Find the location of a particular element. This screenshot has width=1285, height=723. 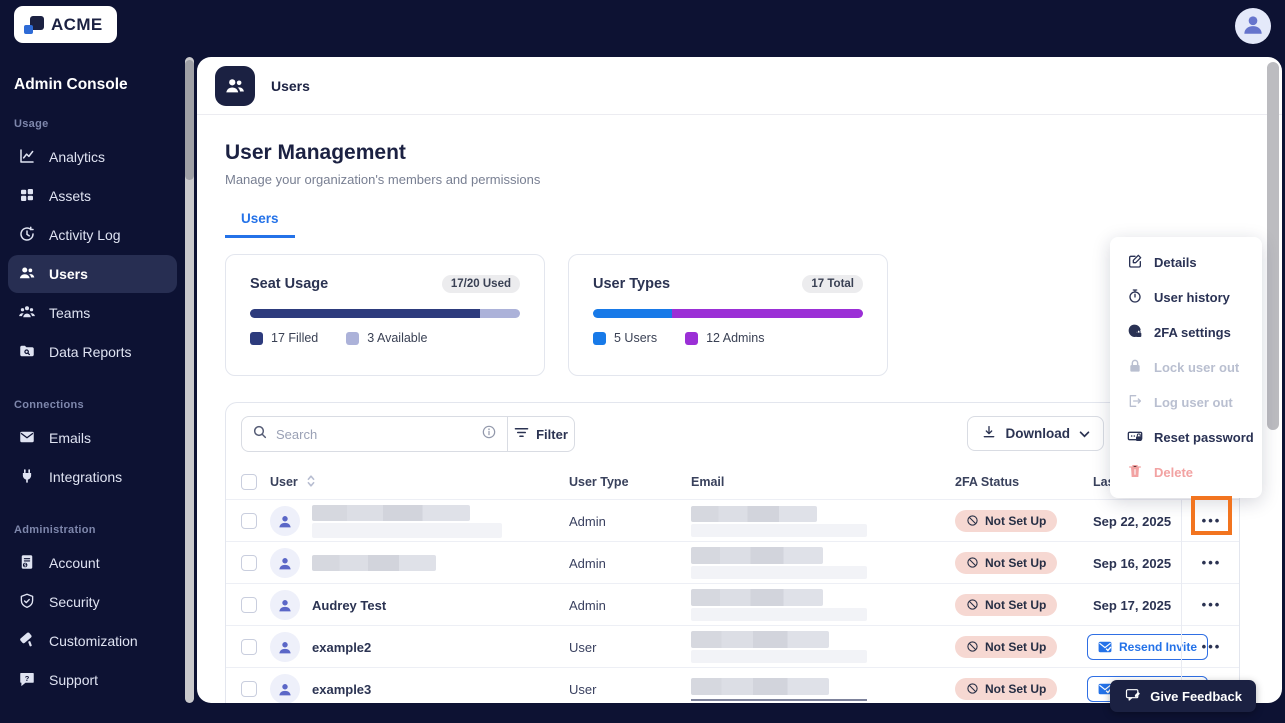

user-name: Audrey Test is located at coordinates (349, 605).